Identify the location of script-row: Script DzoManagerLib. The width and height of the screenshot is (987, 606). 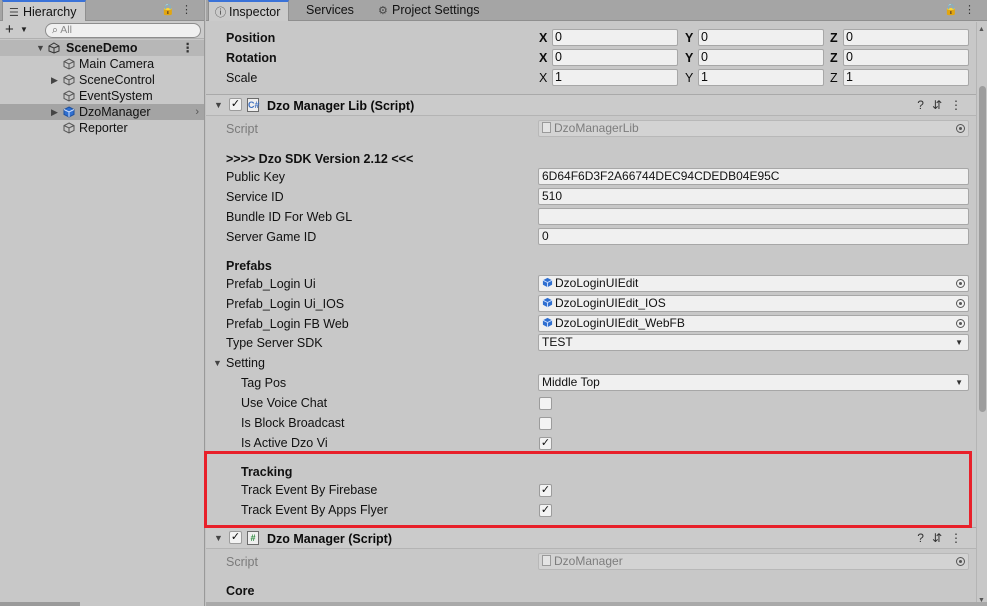
(591, 129).